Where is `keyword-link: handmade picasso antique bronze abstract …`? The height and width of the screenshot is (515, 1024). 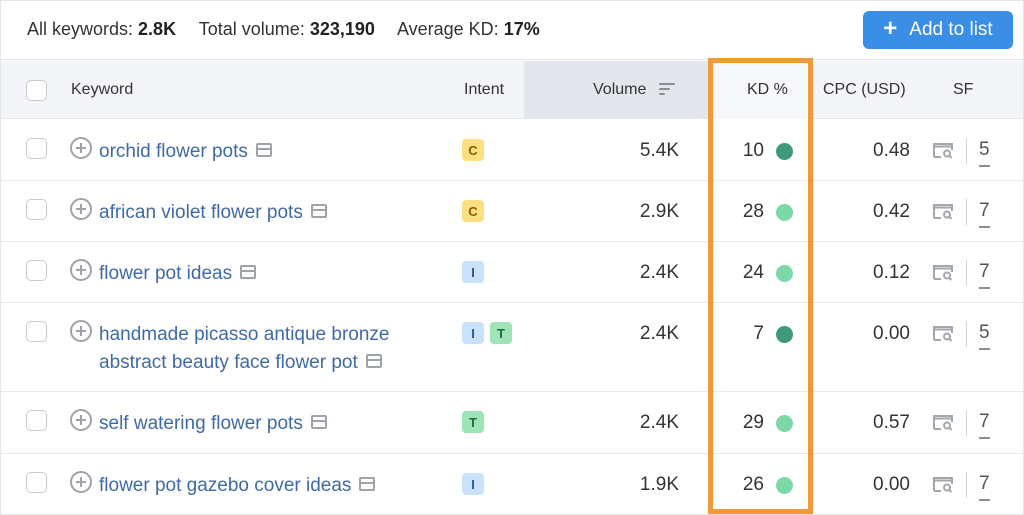
keyword-link: handmade picasso antique bronze abstract … is located at coordinates (269, 349).